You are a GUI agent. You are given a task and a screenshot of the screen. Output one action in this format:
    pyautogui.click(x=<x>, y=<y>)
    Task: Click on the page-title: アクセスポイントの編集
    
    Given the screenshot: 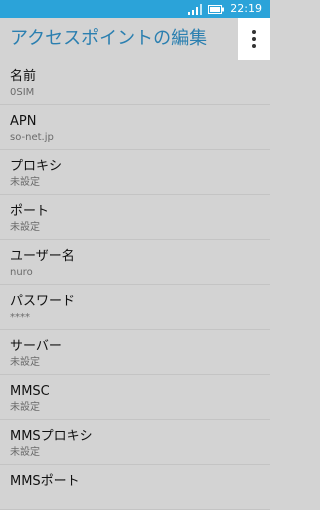 What is the action you would take?
    pyautogui.click(x=109, y=38)
    